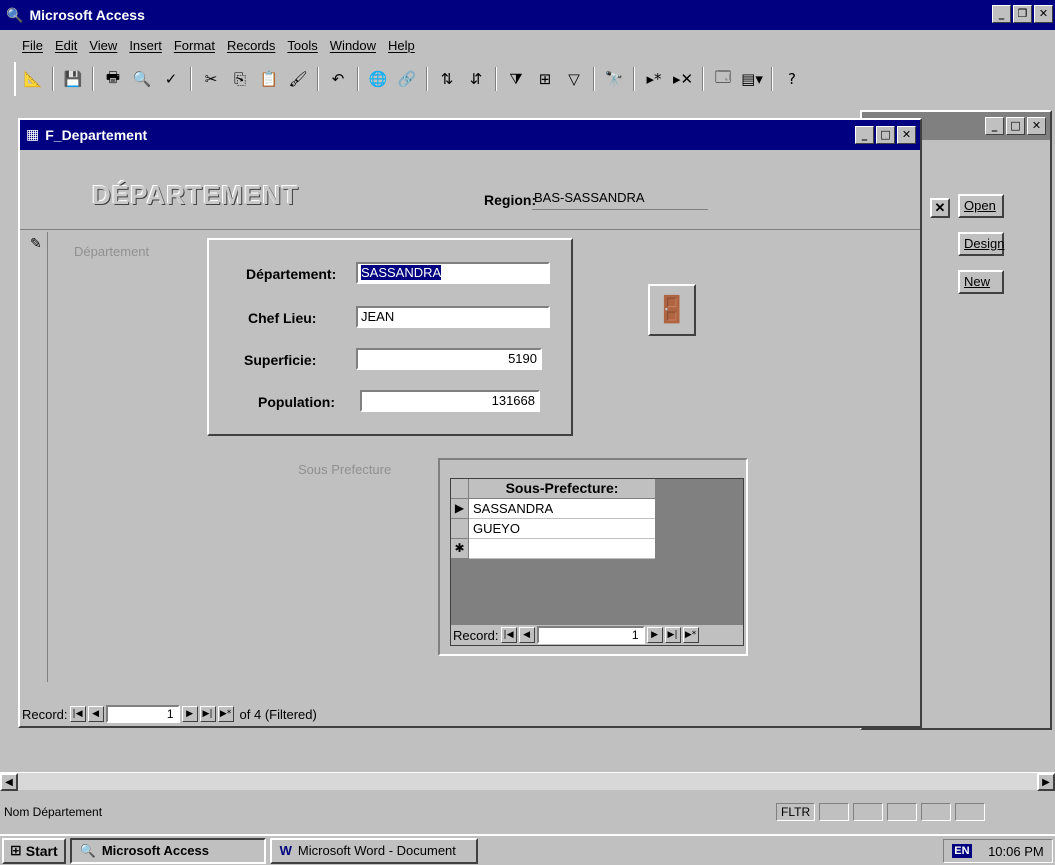  What do you see at coordinates (142, 714) in the screenshot?
I see `form-record-number: 1` at bounding box center [142, 714].